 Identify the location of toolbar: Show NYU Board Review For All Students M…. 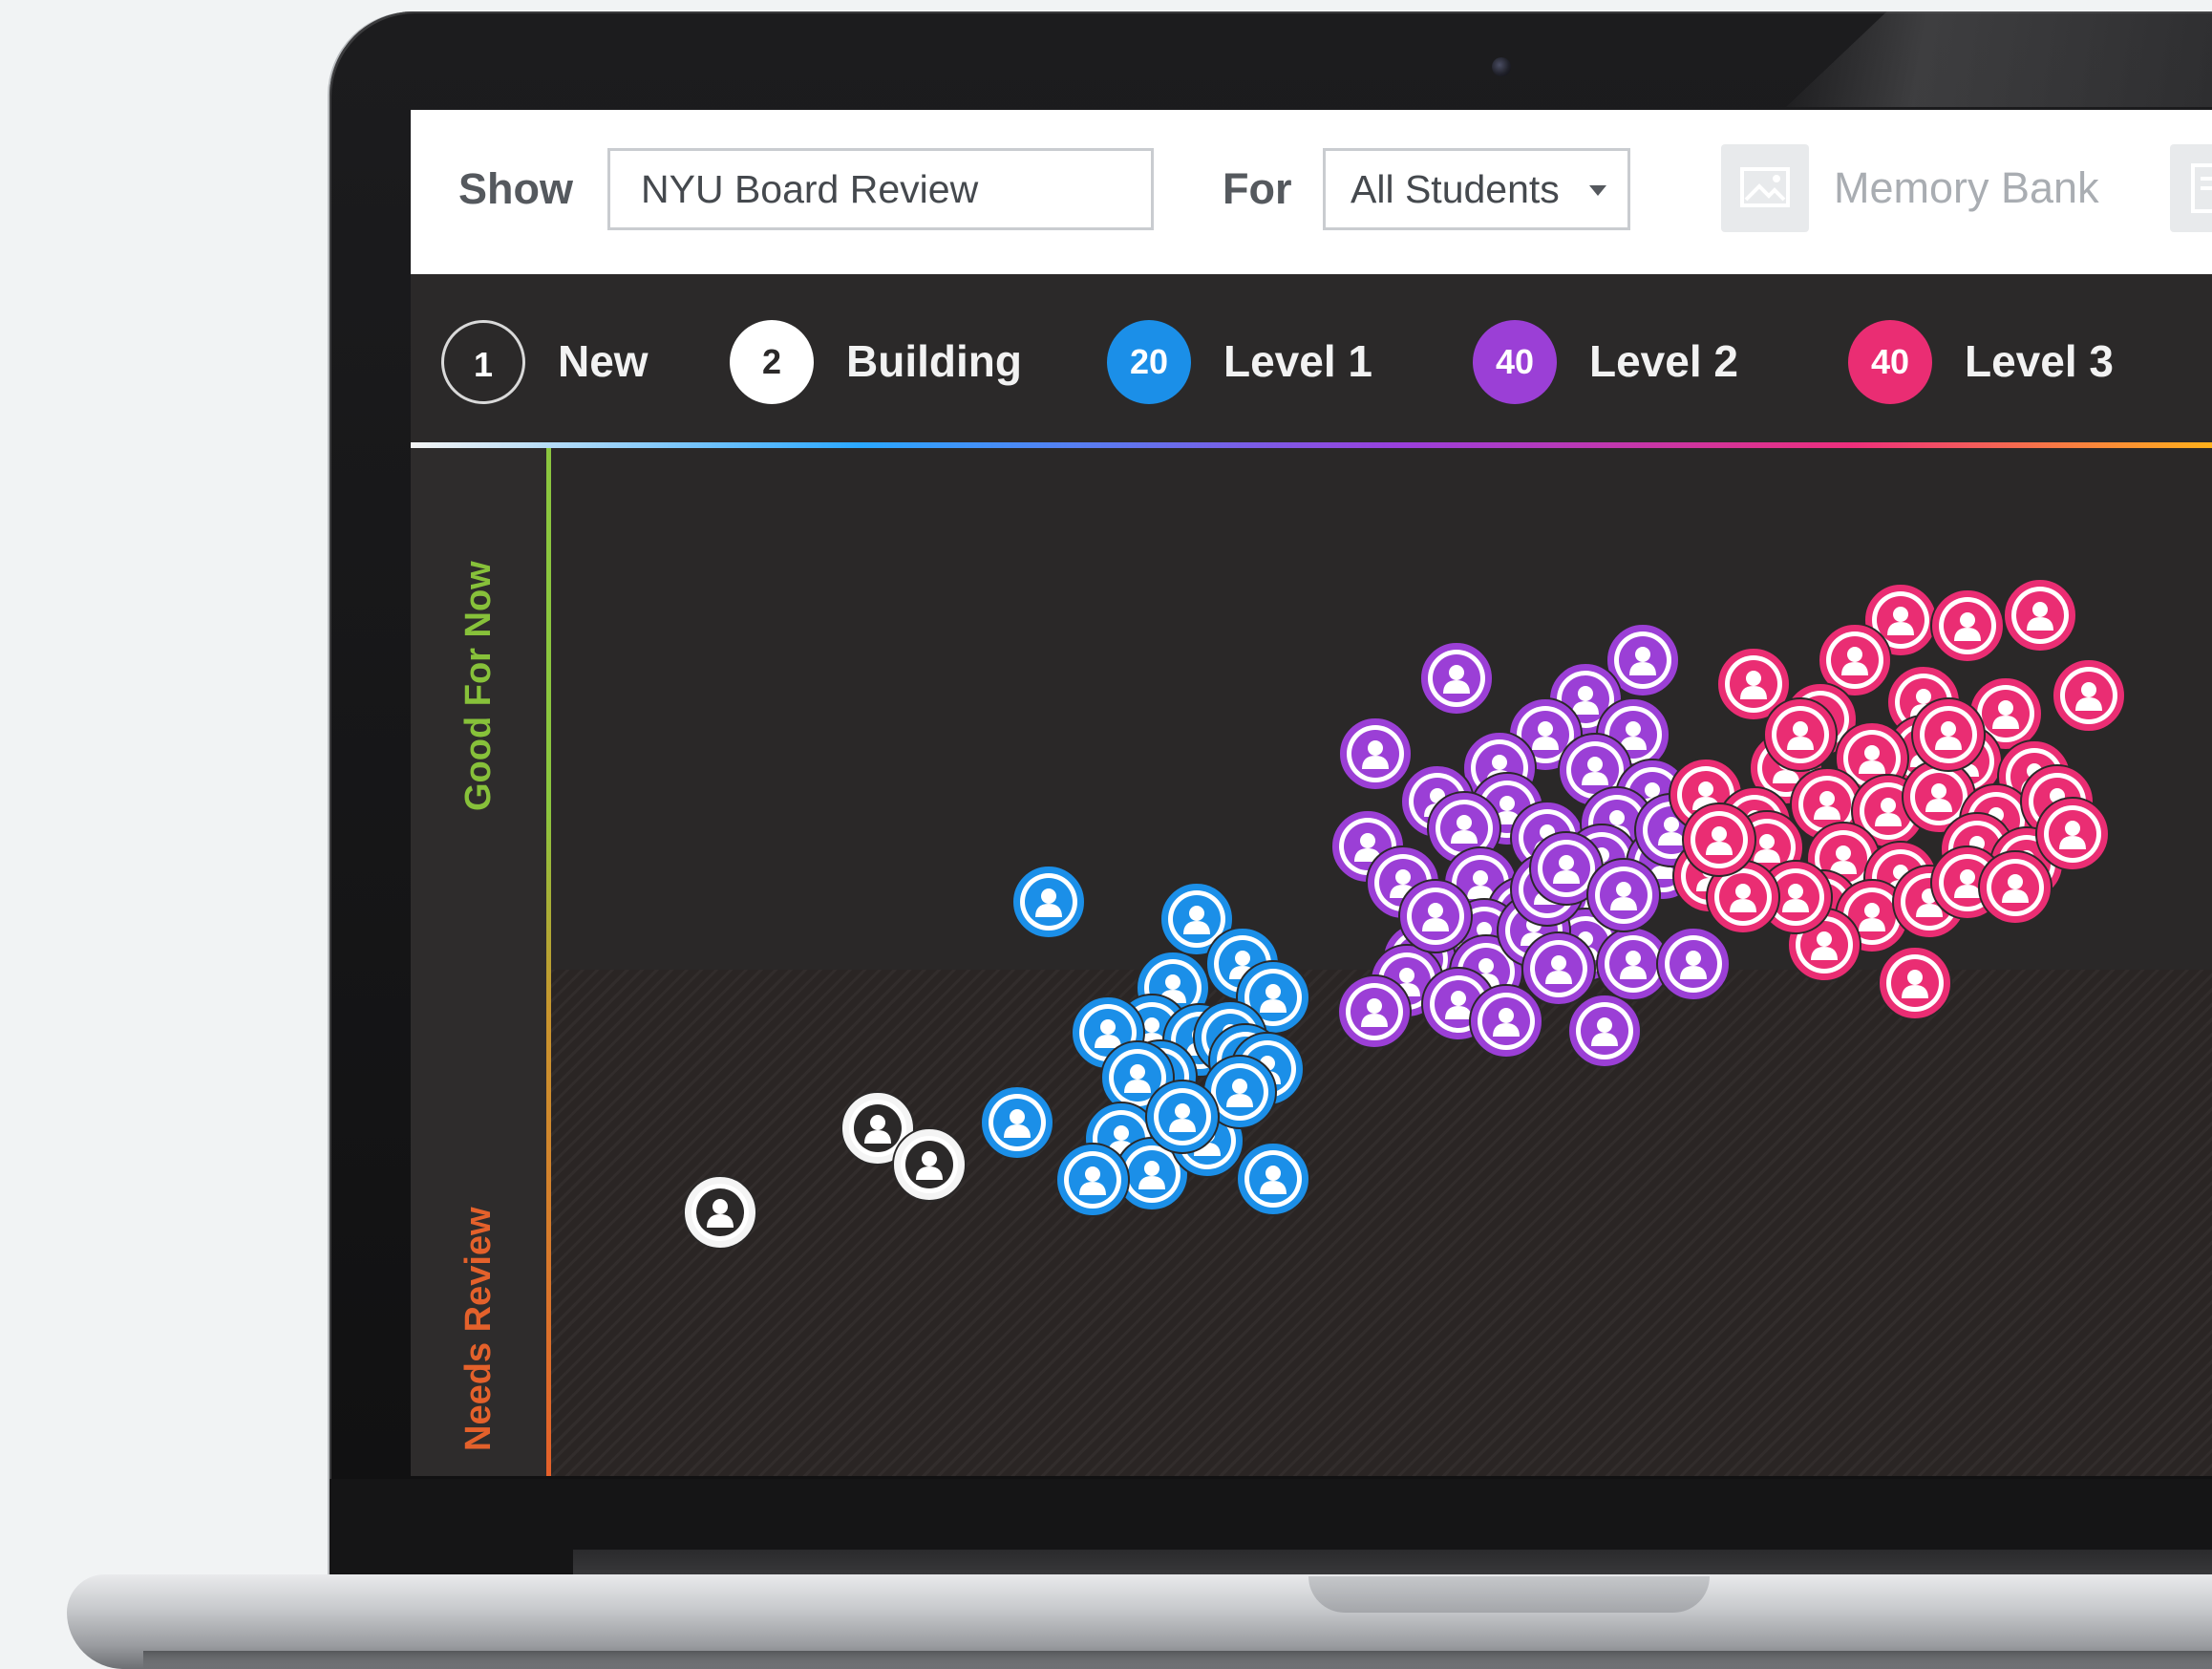
(1311, 192).